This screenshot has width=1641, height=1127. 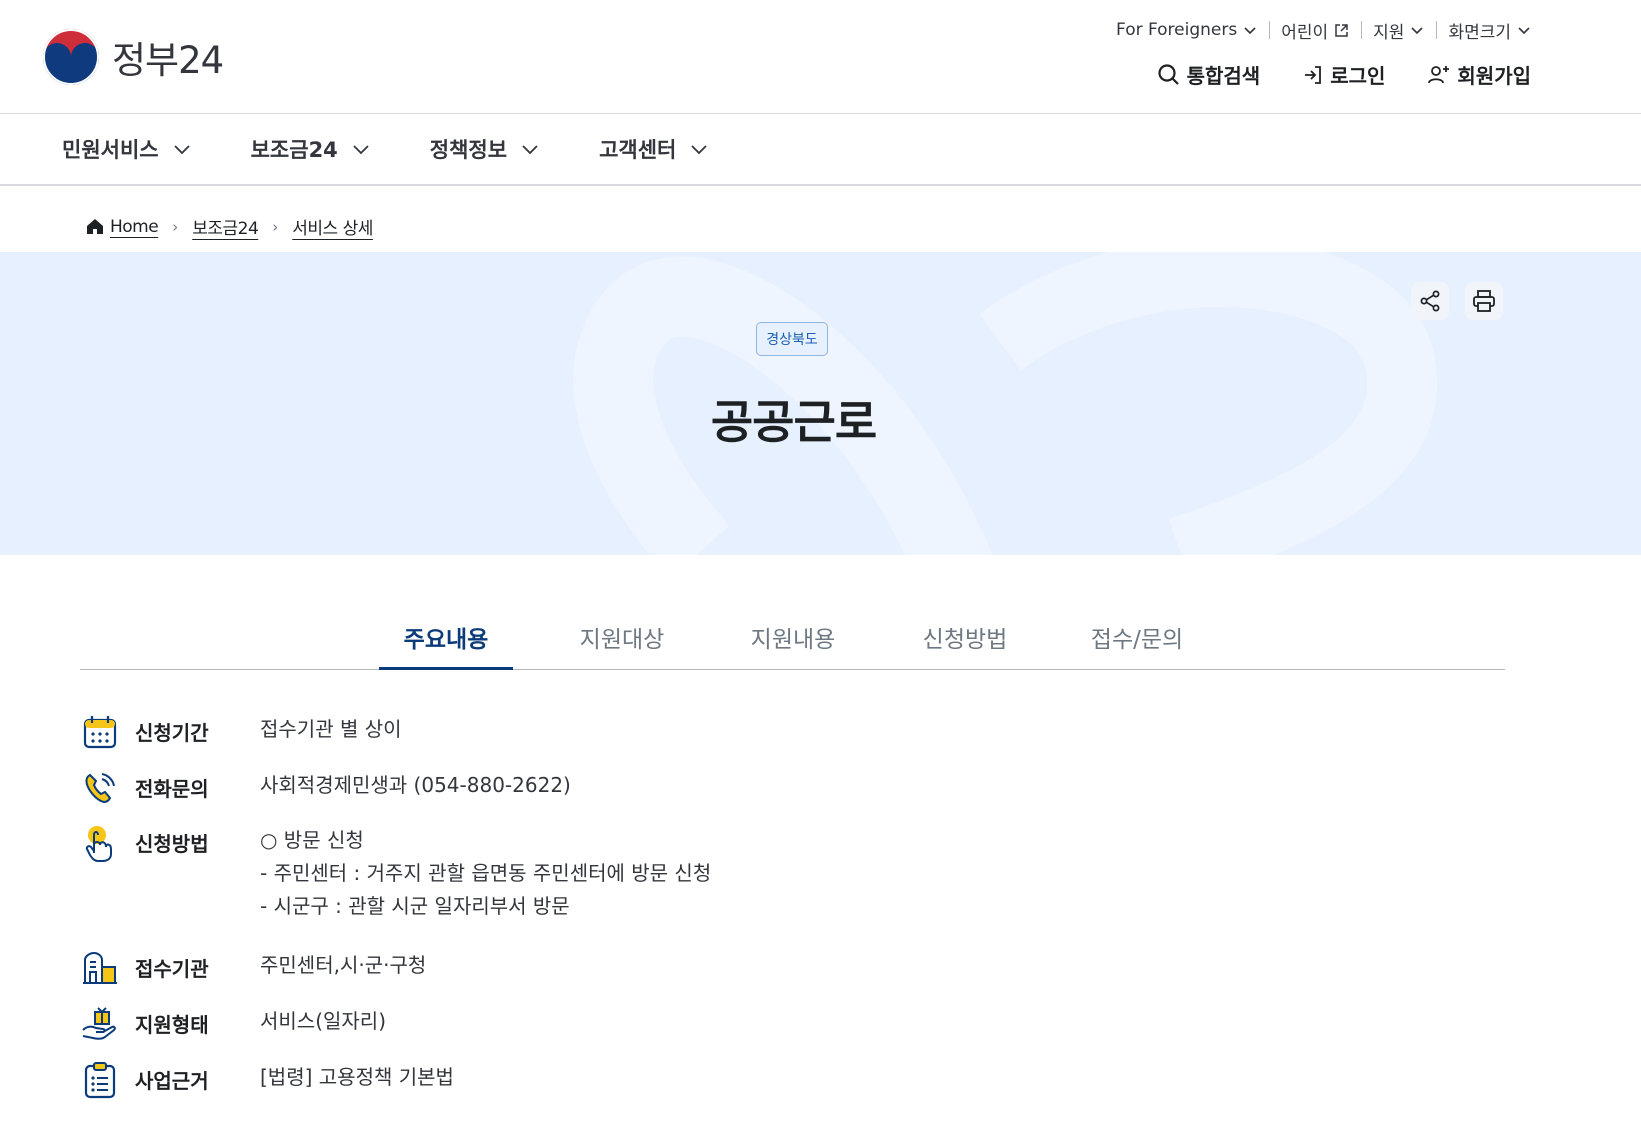 I want to click on info-row-receiving-agency: 접수기관 주민센터,시·군·구청, so click(x=253, y=968).